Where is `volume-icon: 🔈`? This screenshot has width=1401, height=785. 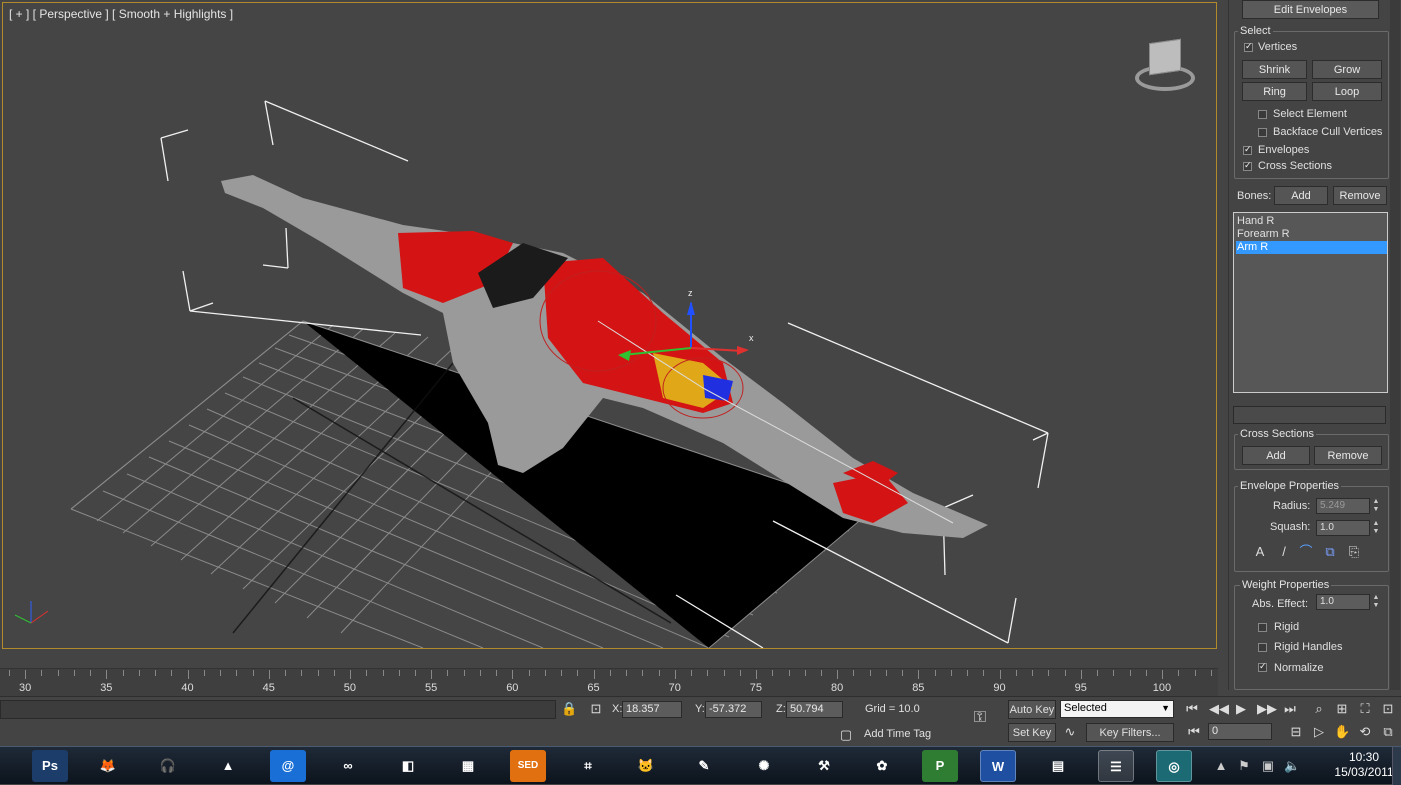
volume-icon: 🔈 is located at coordinates (1292, 766).